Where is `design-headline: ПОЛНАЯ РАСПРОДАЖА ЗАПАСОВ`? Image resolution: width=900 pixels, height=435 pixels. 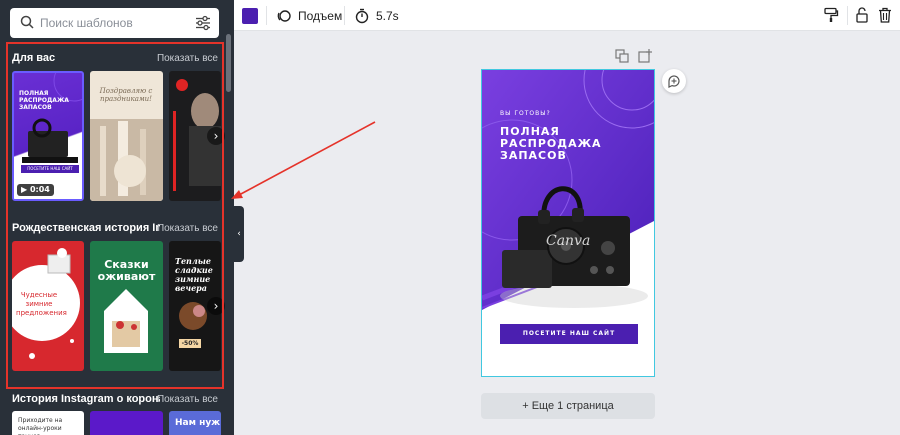
design-headline: ПОЛНАЯ РАСПРОДАЖА ЗАПАСОВ is located at coordinates (565, 144).